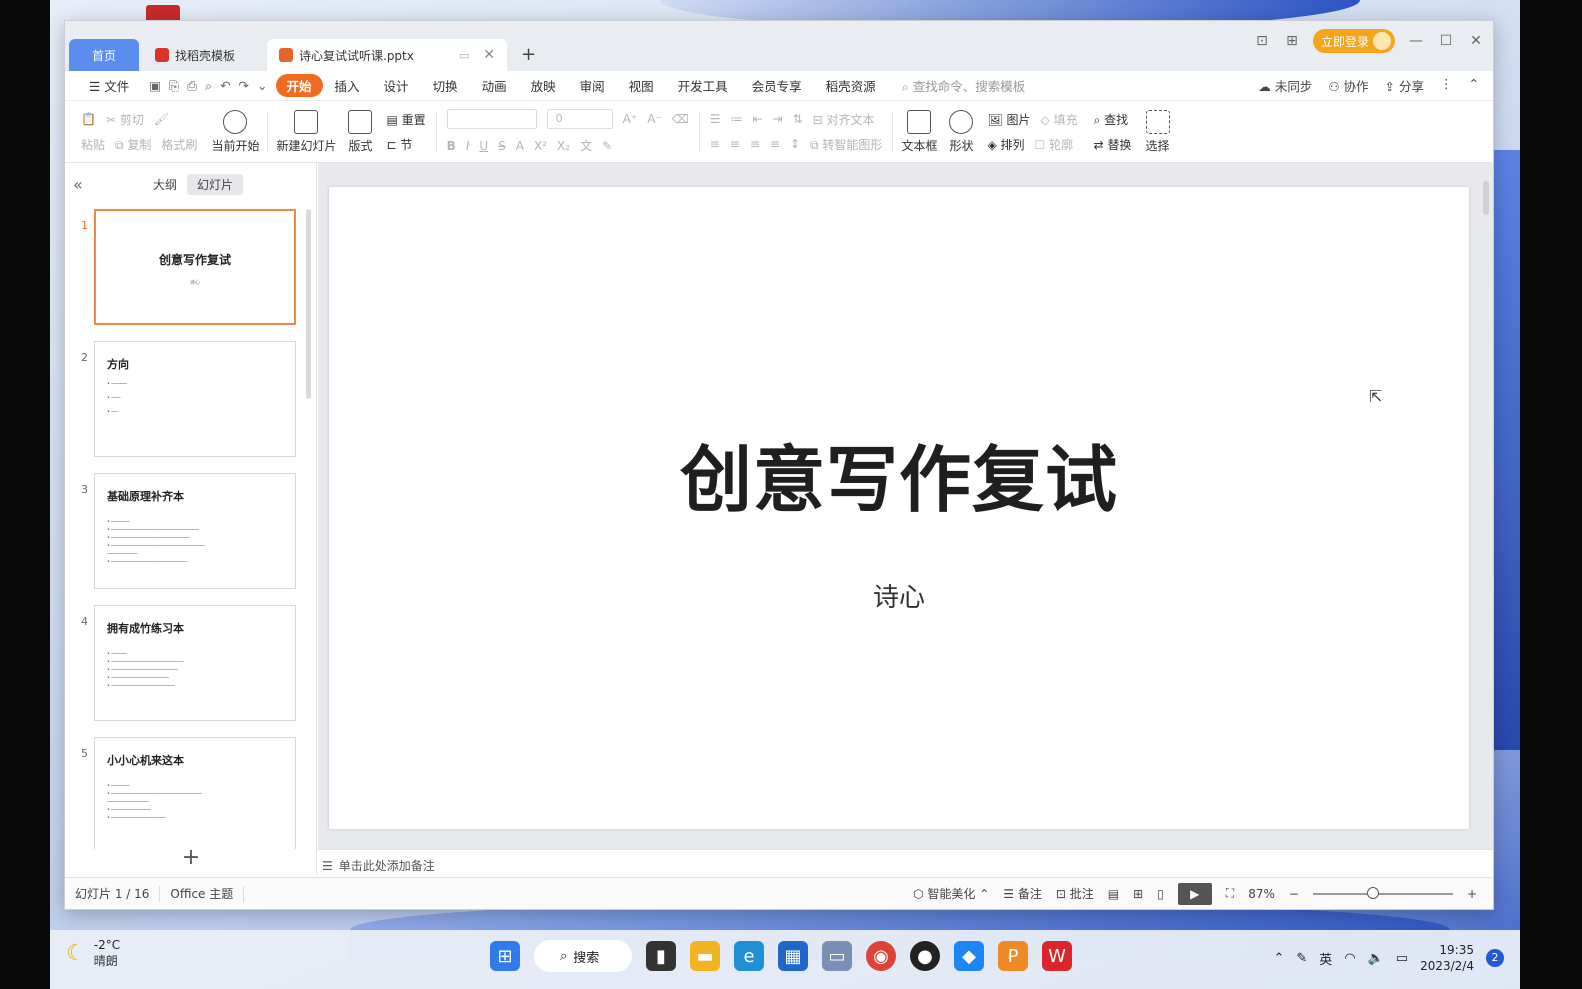 Image resolution: width=1582 pixels, height=989 pixels. Describe the element at coordinates (793, 956) in the screenshot. I see `store-icon: ▦` at that location.